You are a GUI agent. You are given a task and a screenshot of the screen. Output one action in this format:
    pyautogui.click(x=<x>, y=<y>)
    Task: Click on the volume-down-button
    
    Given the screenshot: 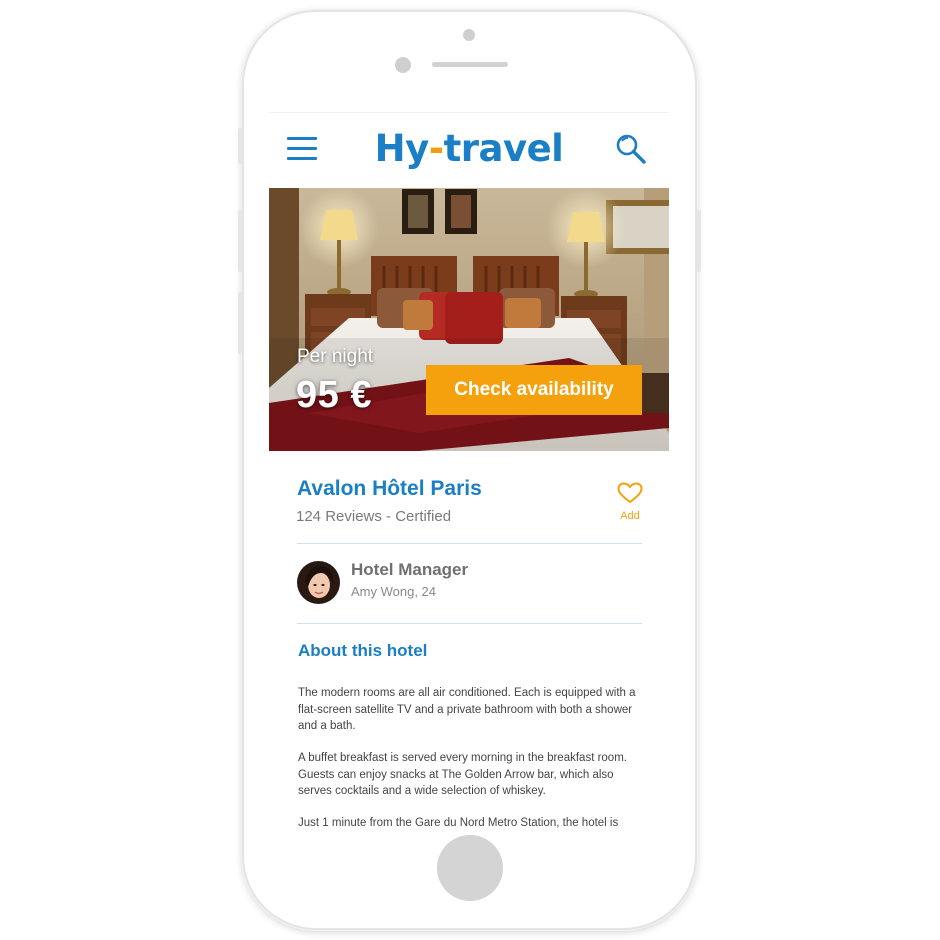 What is the action you would take?
    pyautogui.click(x=240, y=323)
    